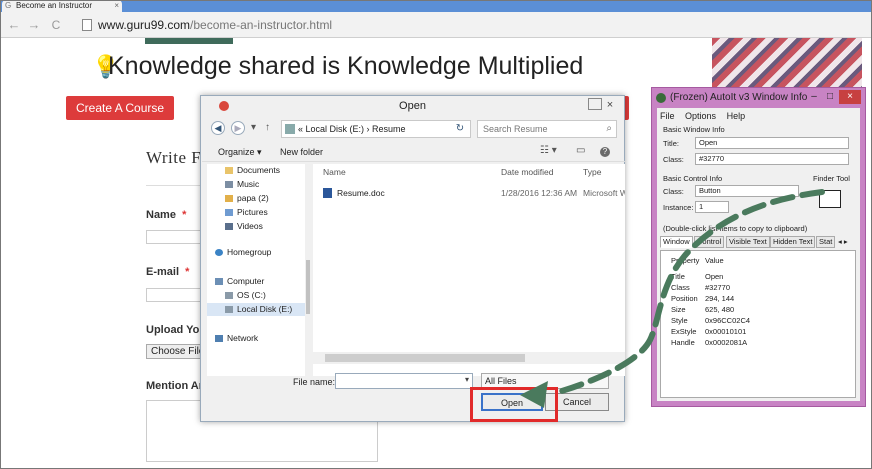 The image size is (872, 469). What do you see at coordinates (604, 193) in the screenshot?
I see `file-type: Microsoft W` at bounding box center [604, 193].